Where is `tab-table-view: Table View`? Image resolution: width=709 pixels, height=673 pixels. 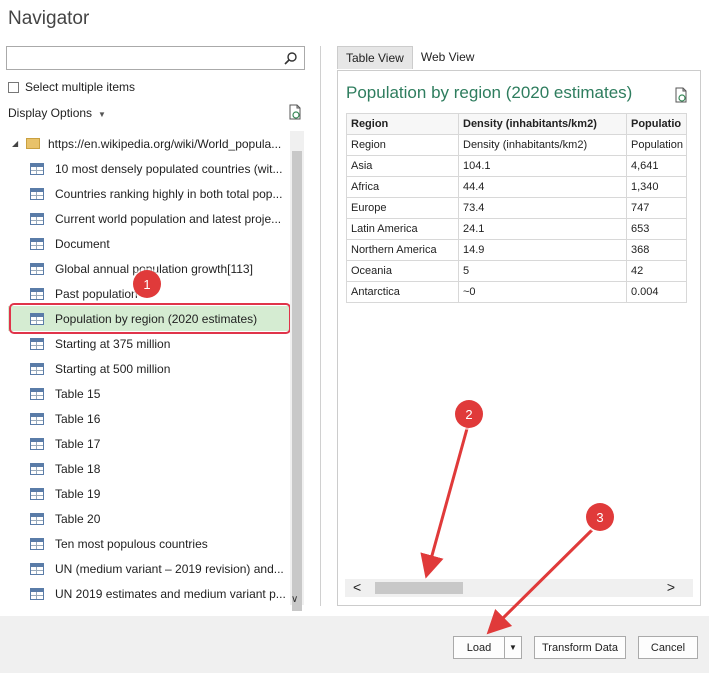
tab-table-view: Table View is located at coordinates (375, 57).